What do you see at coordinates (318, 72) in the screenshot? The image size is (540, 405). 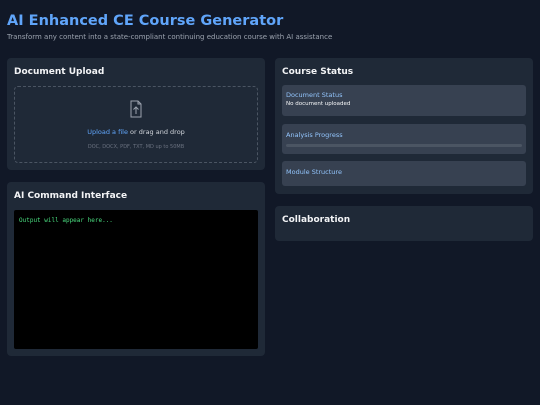 I see `course-status-title: Course Status` at bounding box center [318, 72].